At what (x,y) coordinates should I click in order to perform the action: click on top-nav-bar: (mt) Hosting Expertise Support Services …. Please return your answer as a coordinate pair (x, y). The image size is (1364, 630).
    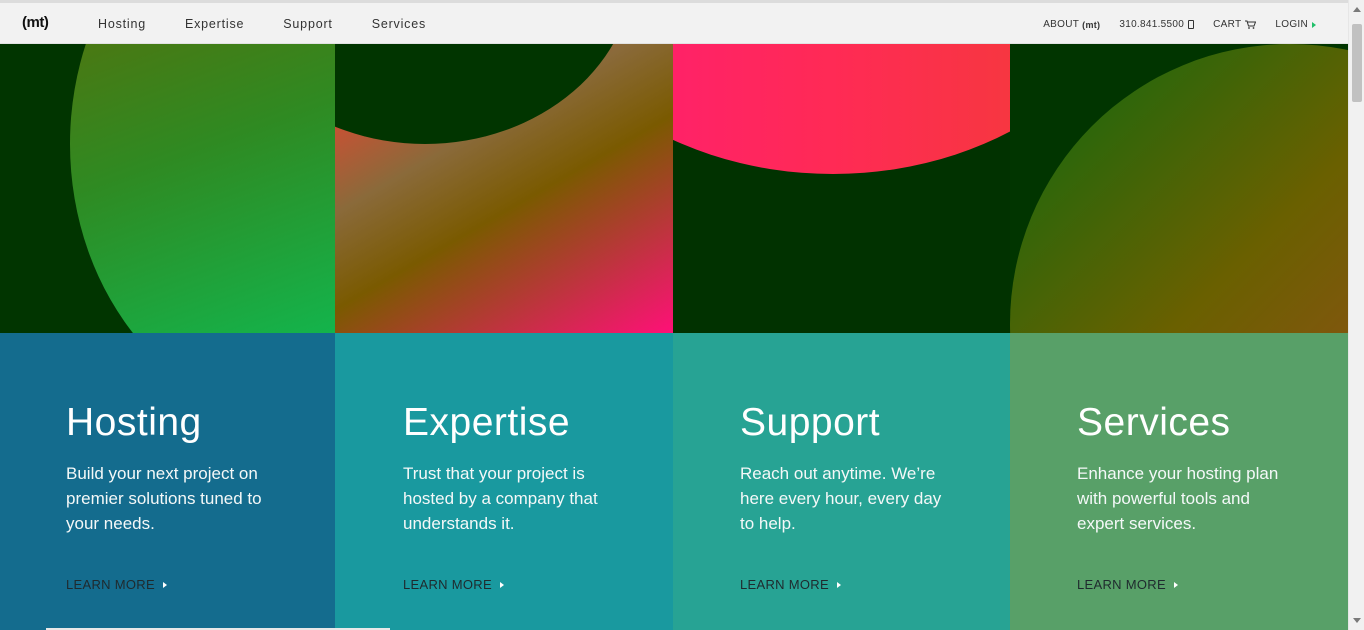
    Looking at the image, I should click on (674, 22).